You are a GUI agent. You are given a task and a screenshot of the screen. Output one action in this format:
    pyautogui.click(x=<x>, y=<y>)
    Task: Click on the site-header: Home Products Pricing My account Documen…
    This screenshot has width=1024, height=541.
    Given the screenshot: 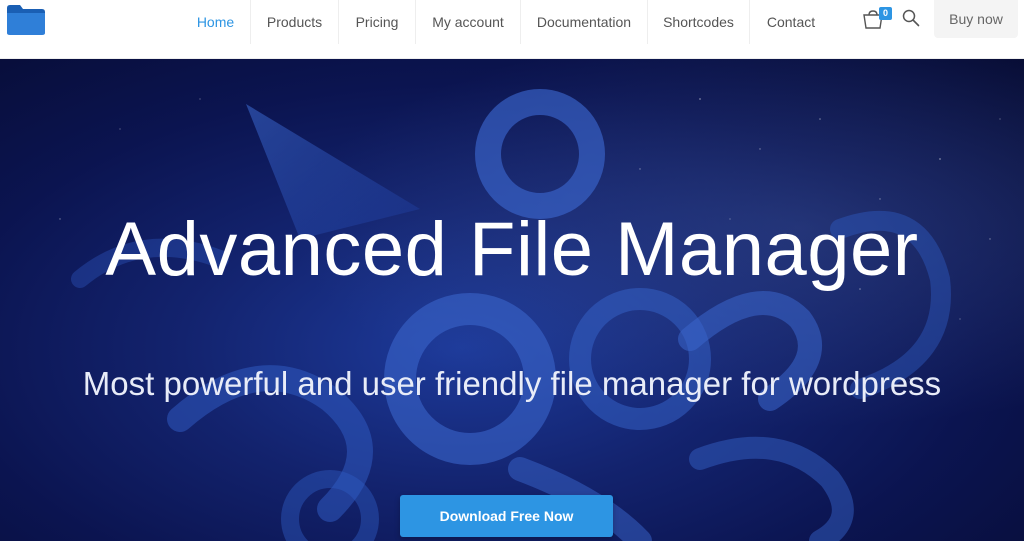 What is the action you would take?
    pyautogui.click(x=512, y=29)
    